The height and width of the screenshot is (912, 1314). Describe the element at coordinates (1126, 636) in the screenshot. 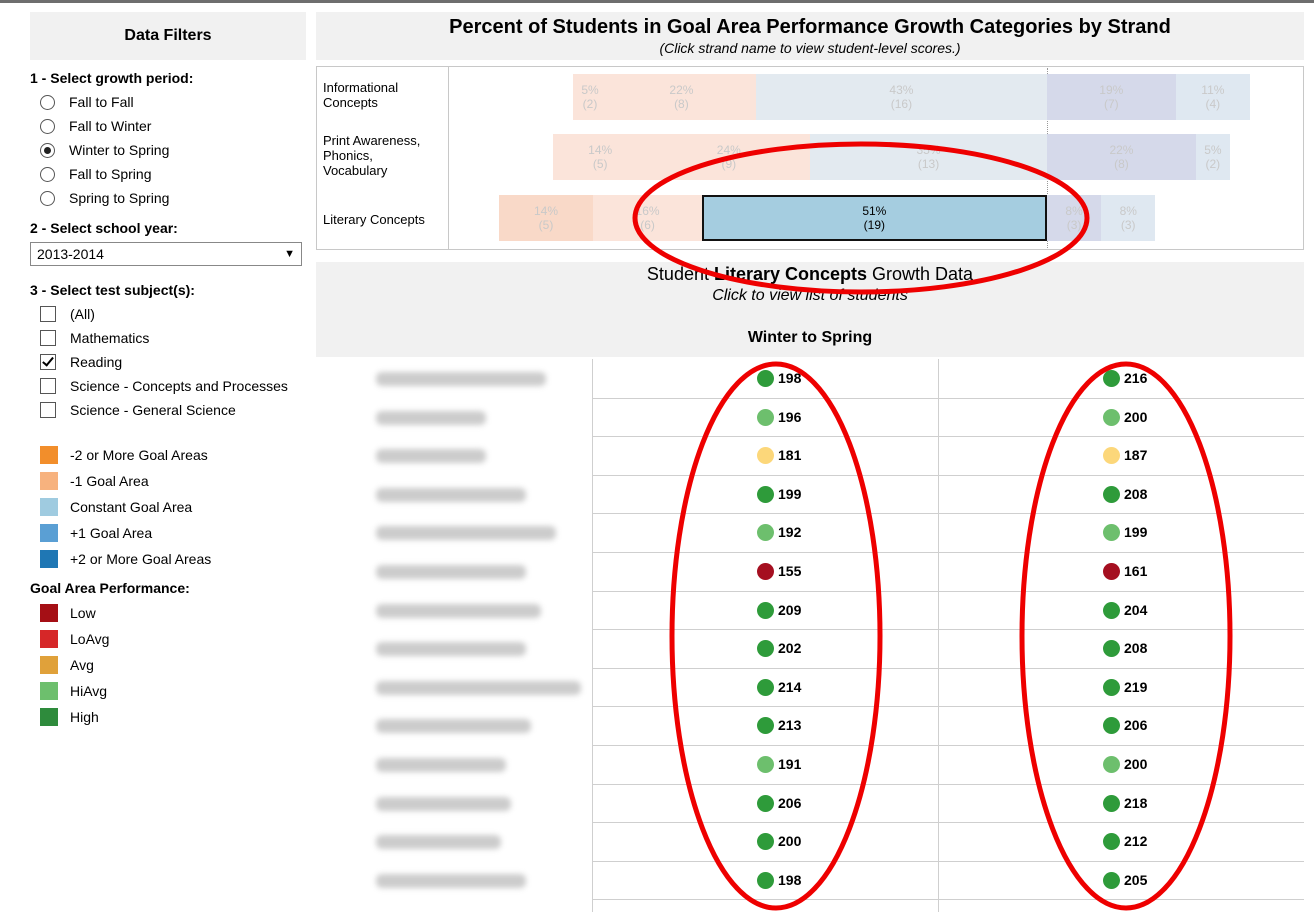

I see `annotation-ellipse-end` at that location.